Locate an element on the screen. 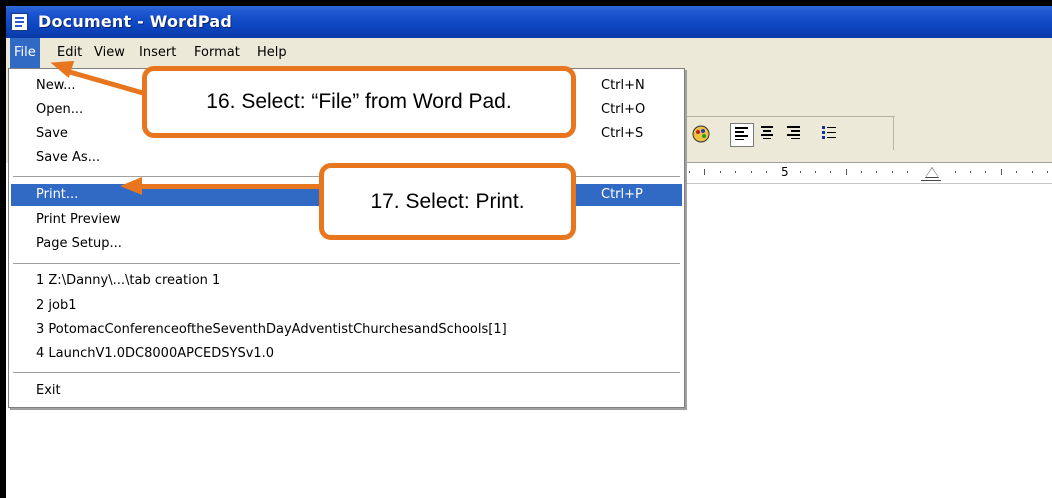  menu-file: File is located at coordinates (25, 53).